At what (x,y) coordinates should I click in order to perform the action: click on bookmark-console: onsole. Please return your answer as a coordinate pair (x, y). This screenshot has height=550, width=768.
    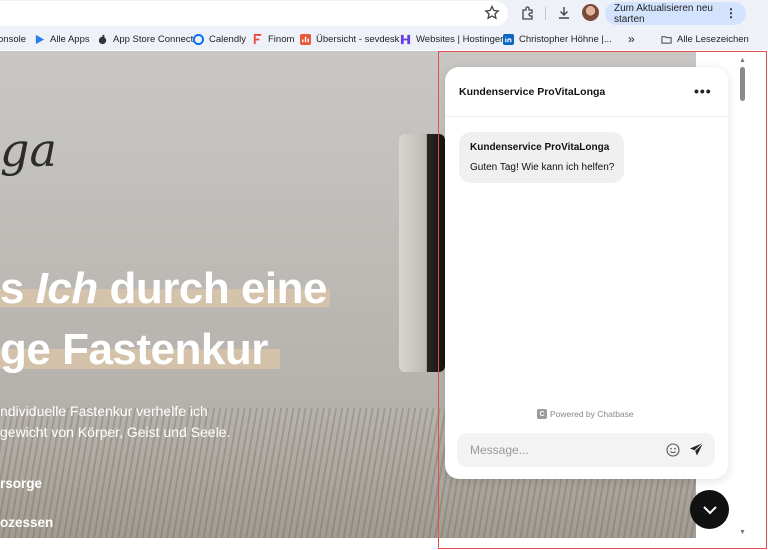
    Looking at the image, I should click on (13, 39).